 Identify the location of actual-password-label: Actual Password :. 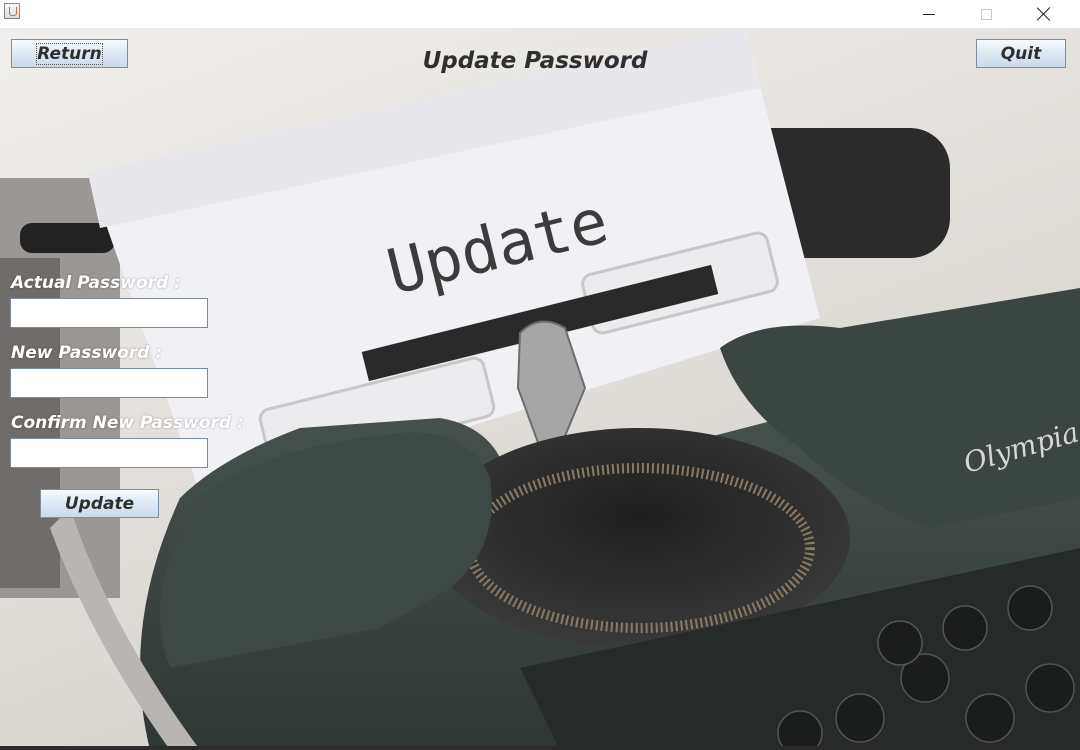
(96, 283).